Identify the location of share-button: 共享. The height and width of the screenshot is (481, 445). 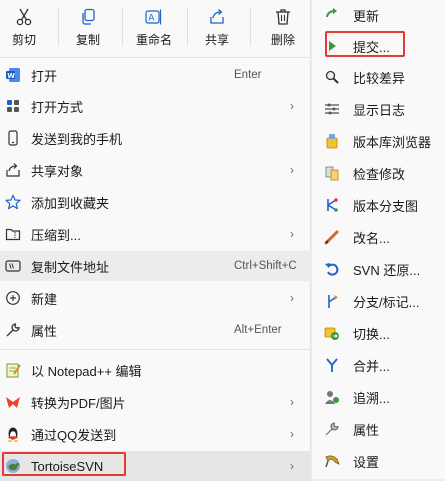
(217, 28).